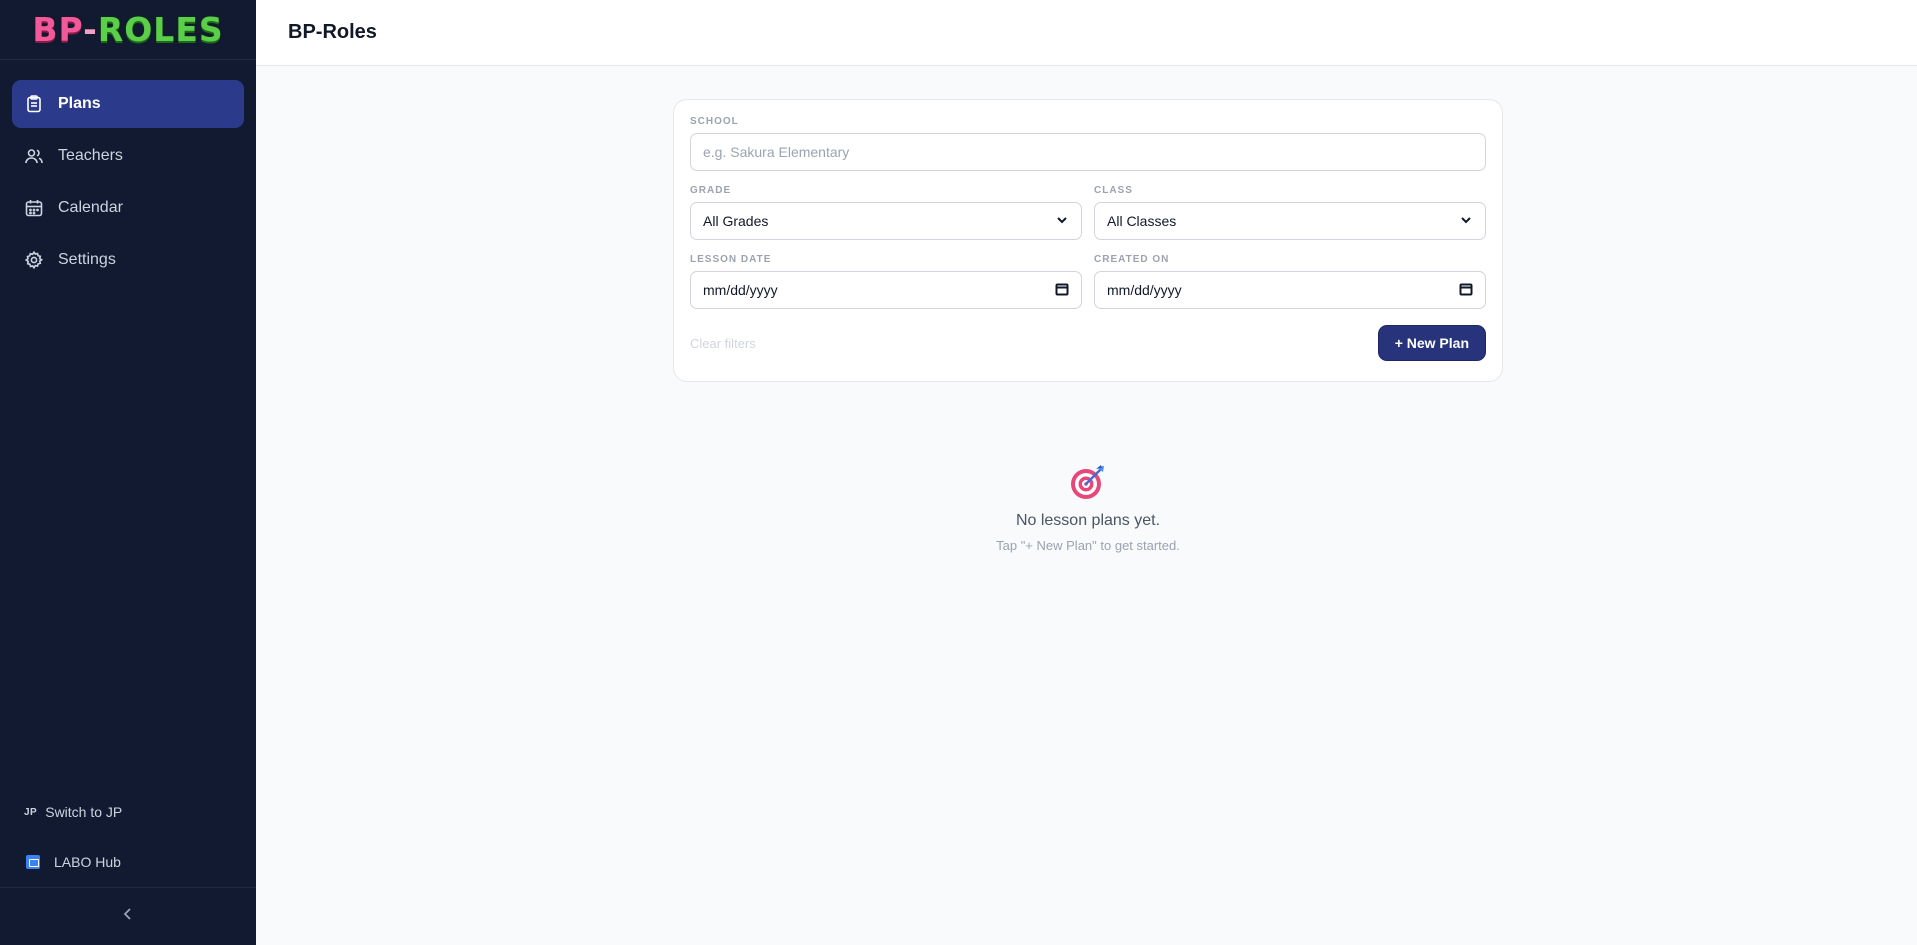 This screenshot has width=1917, height=945. I want to click on chevron-left-icon, so click(128, 916).